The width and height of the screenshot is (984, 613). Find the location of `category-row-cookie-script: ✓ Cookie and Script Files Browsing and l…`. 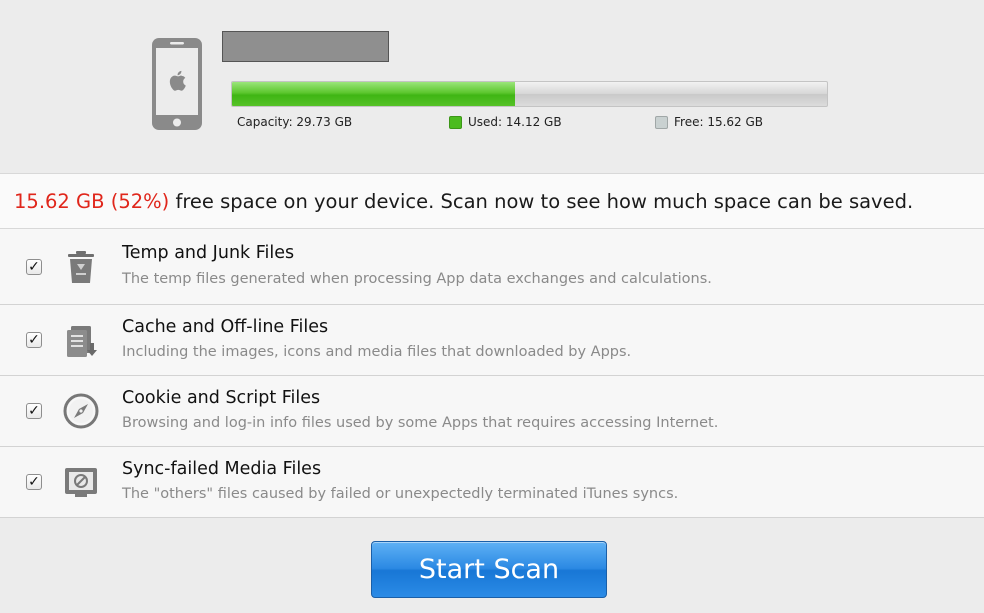

category-row-cookie-script: ✓ Cookie and Script Files Browsing and l… is located at coordinates (492, 411).